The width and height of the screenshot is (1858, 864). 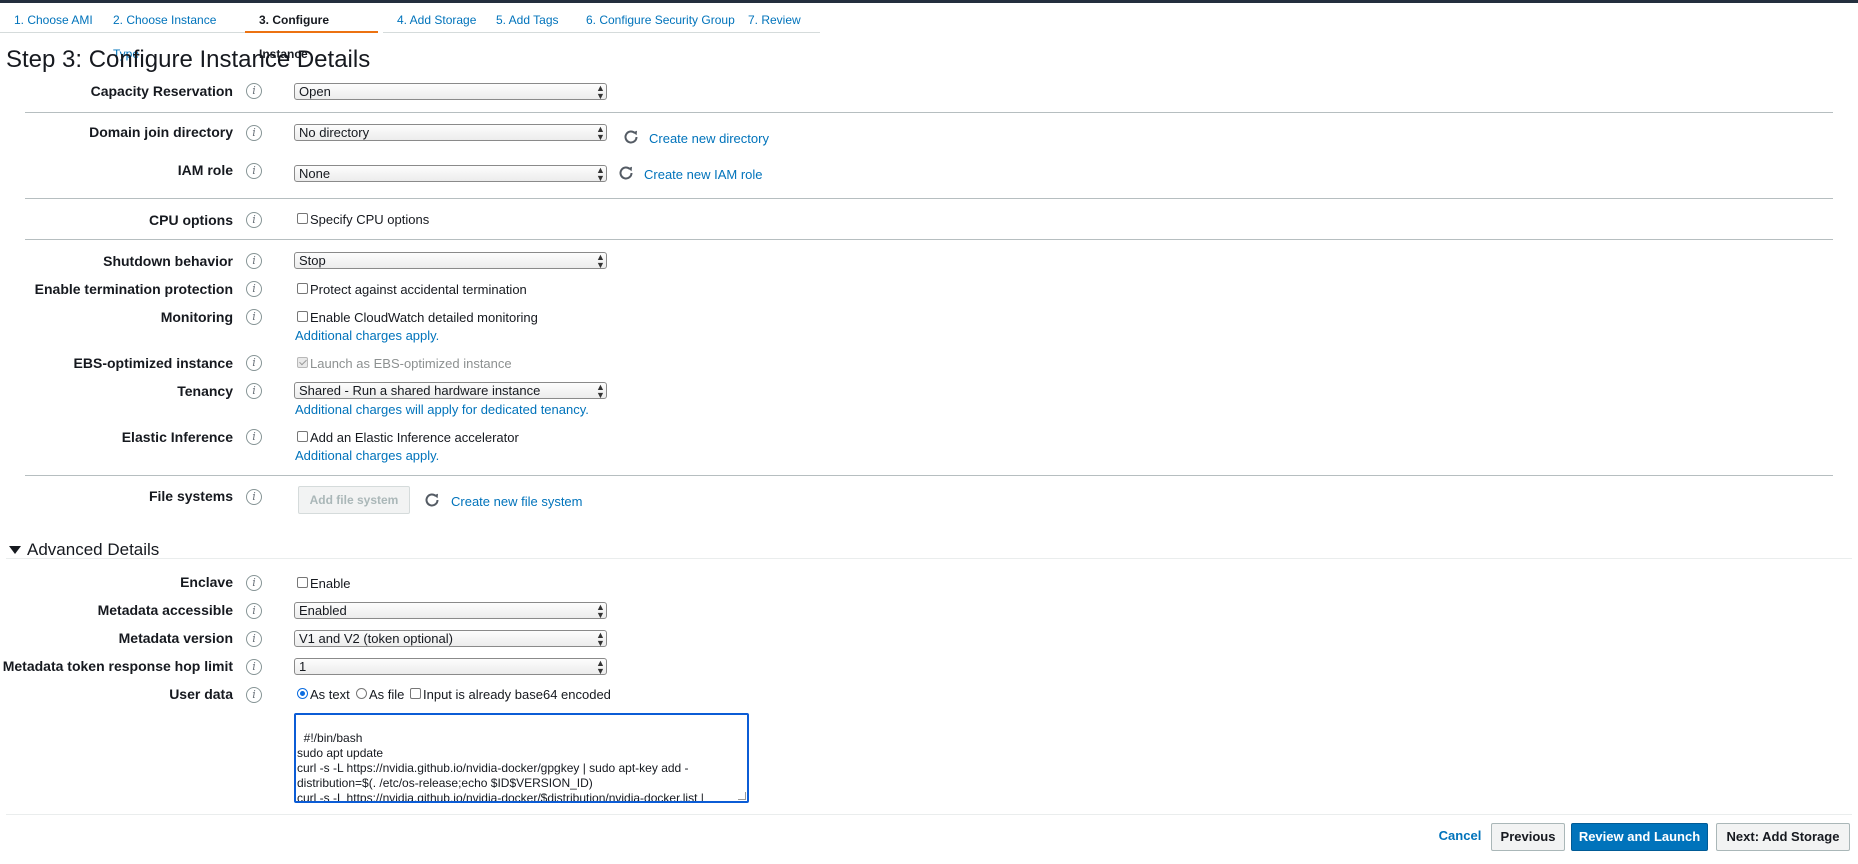 I want to click on domain-join-label: Domain join directory, so click(x=161, y=132).